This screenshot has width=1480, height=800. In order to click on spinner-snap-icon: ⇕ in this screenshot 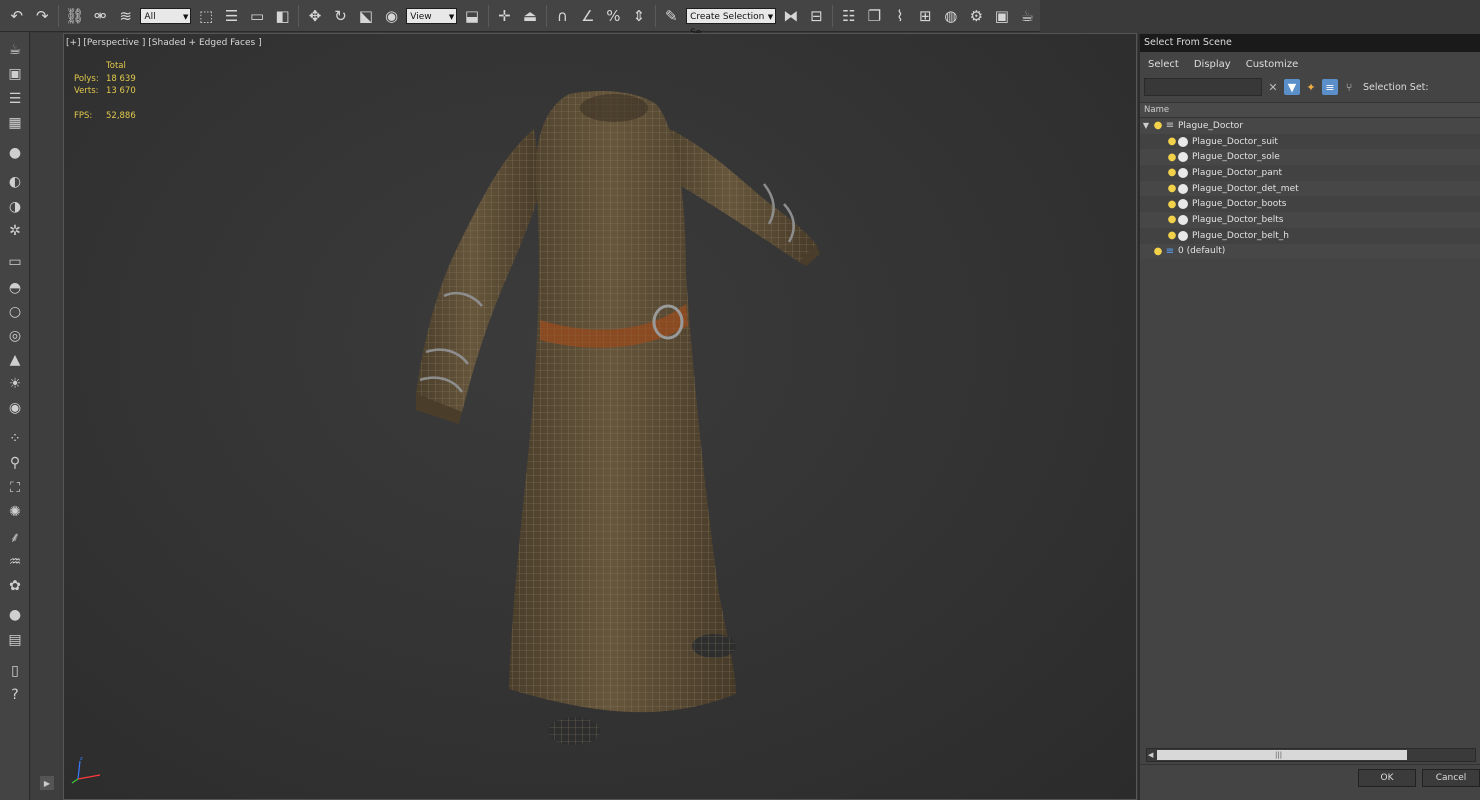, I will do `click(638, 16)`.